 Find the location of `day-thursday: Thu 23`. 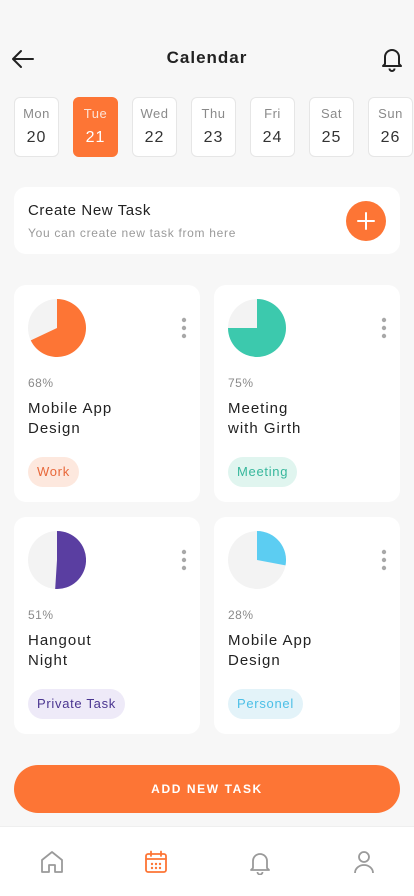

day-thursday: Thu 23 is located at coordinates (213, 127).